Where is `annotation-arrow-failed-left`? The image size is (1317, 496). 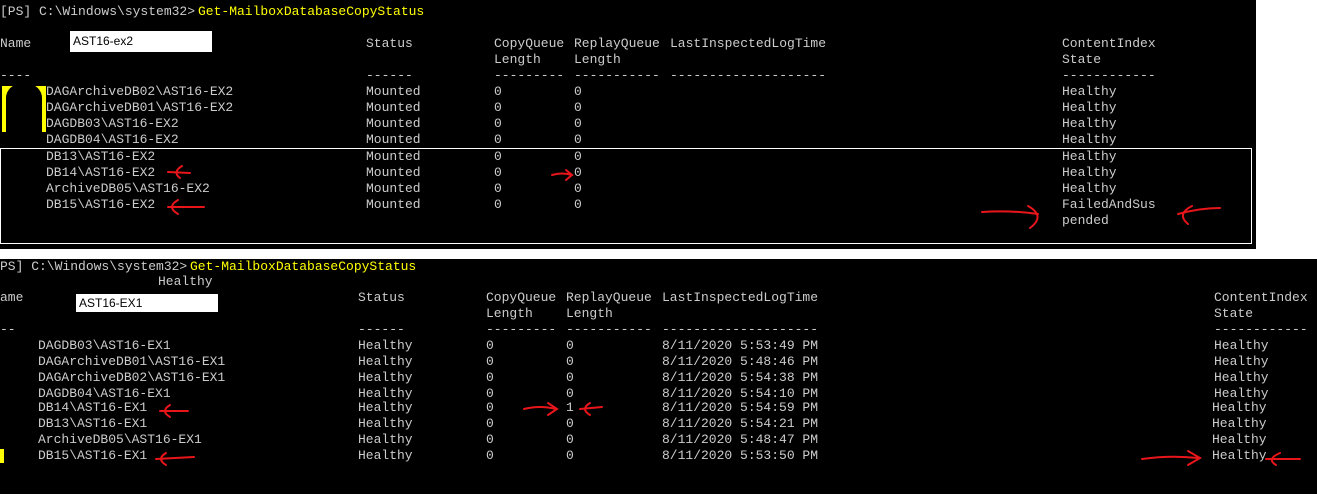
annotation-arrow-failed-left is located at coordinates (1010, 217).